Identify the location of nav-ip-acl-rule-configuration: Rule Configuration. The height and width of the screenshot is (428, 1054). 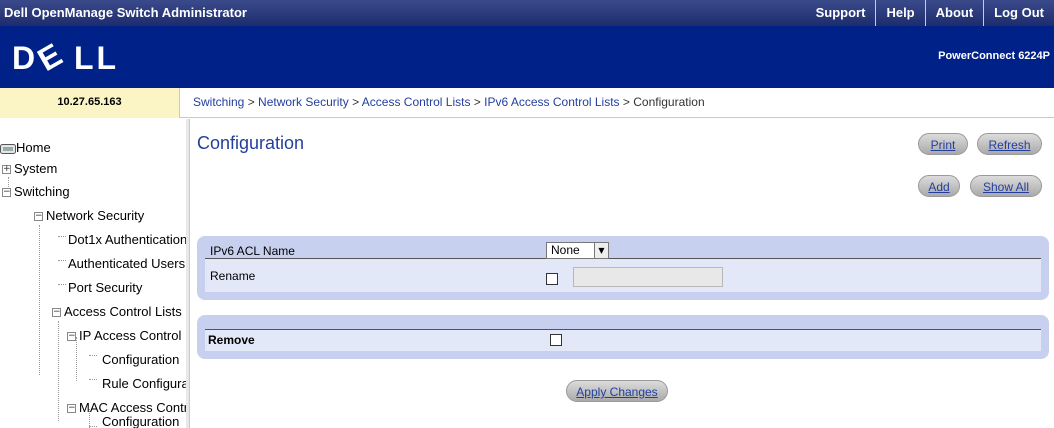
(145, 384).